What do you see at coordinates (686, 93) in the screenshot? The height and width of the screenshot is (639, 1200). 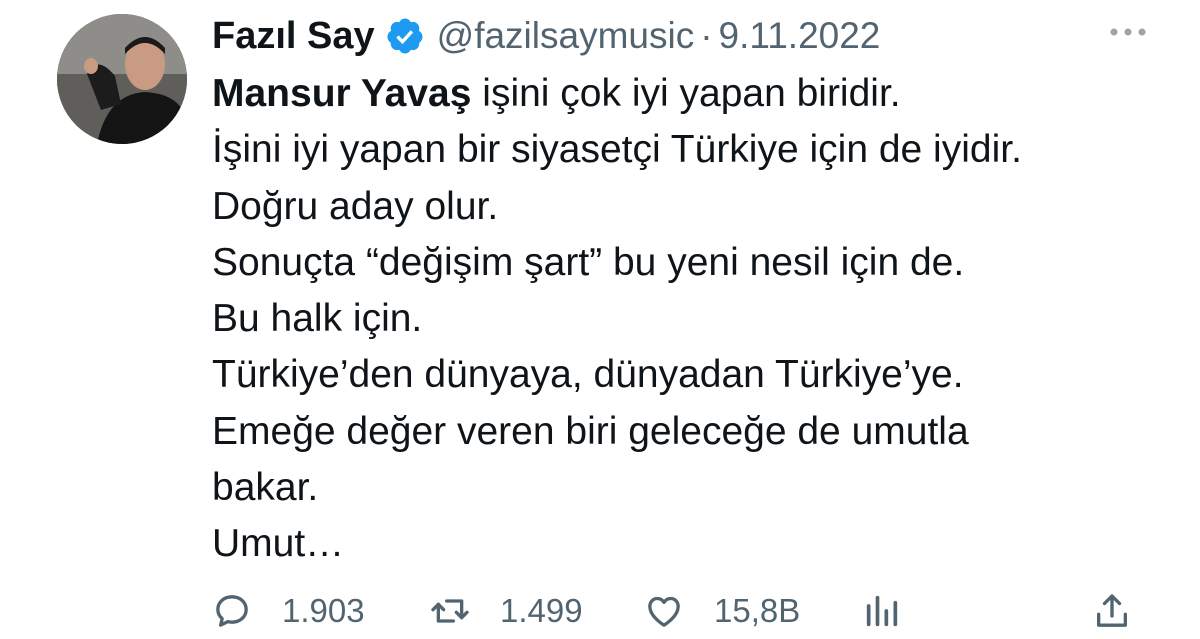 I see `tweet-line-1-rest: işini çok iyi yapan biridir.` at bounding box center [686, 93].